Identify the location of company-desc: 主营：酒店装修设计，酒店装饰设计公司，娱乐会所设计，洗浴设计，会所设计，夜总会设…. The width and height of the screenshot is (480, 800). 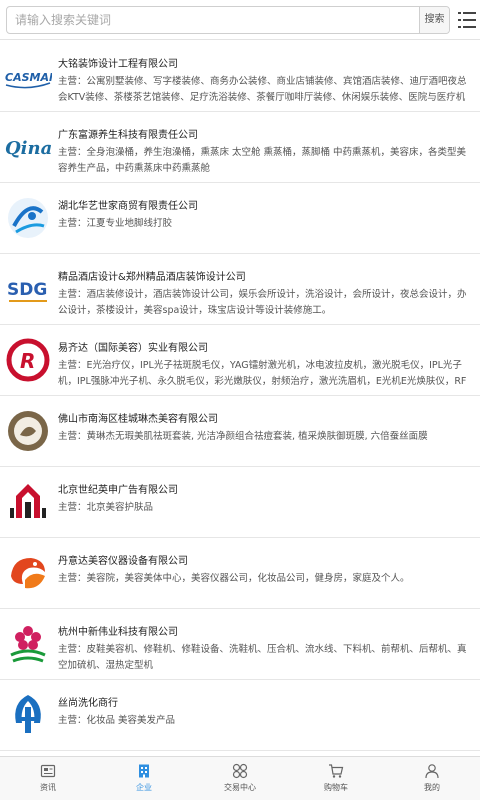
(262, 302).